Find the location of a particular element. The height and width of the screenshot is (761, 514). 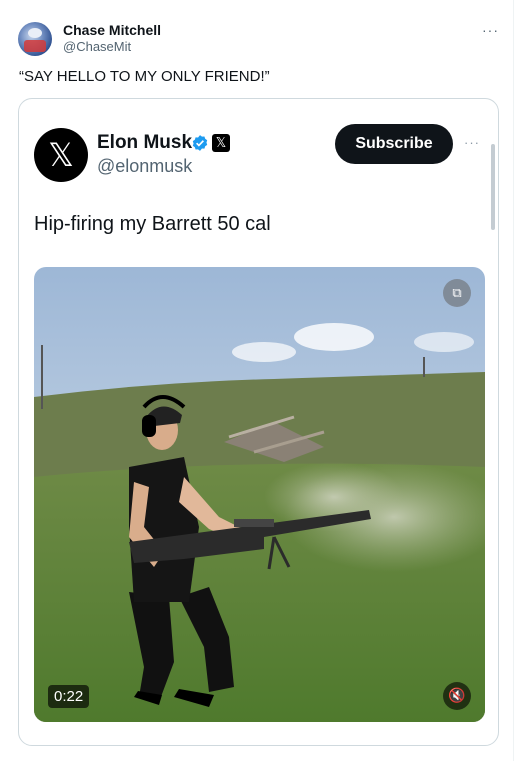

mute-icon: 🔇 is located at coordinates (457, 696).